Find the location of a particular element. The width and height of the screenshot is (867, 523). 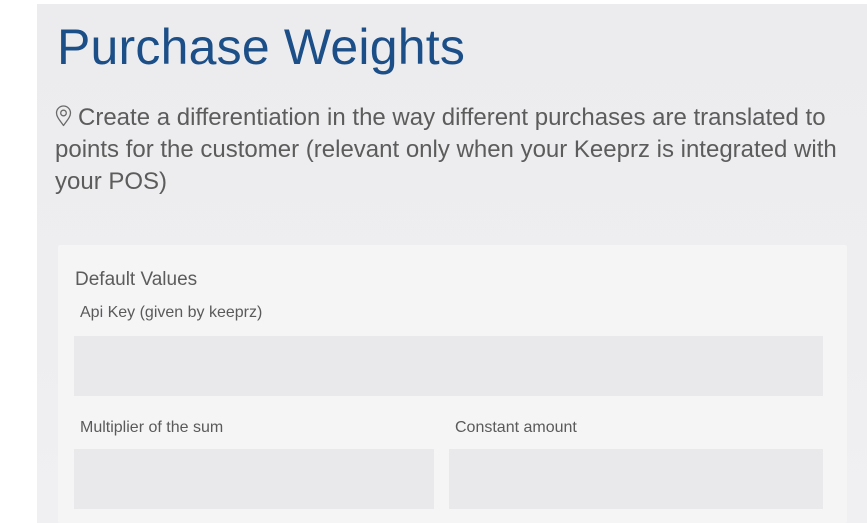

constant-amount-label: Constant amount is located at coordinates (516, 427).